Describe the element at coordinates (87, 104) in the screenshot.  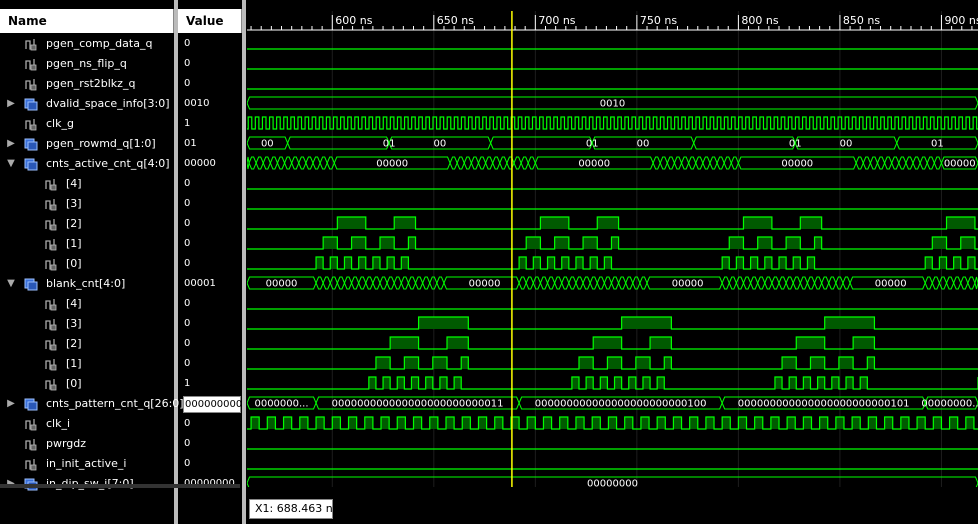
I see `signal-row: ▶ dvalid_space_info[3:0]` at that location.